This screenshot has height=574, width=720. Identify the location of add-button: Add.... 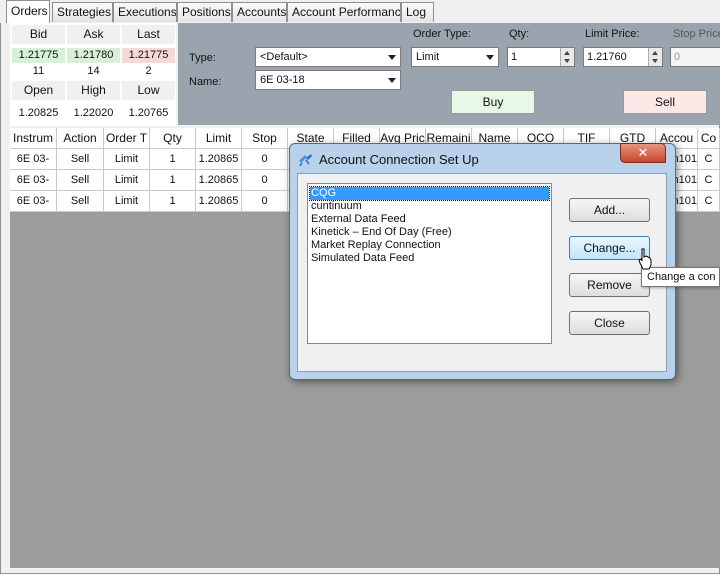
(609, 210).